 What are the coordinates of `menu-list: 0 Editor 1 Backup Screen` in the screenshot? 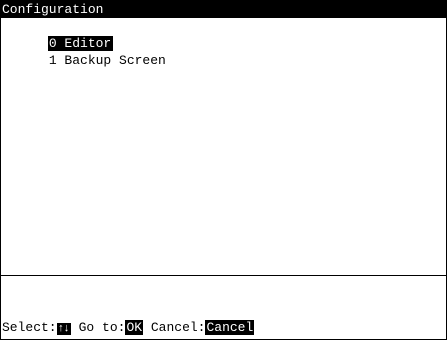 It's located at (223, 43).